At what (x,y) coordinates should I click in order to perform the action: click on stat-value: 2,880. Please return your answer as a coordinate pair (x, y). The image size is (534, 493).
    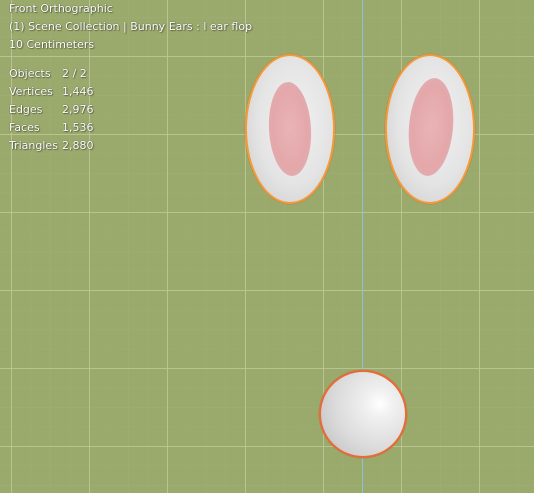
    Looking at the image, I should click on (78, 145).